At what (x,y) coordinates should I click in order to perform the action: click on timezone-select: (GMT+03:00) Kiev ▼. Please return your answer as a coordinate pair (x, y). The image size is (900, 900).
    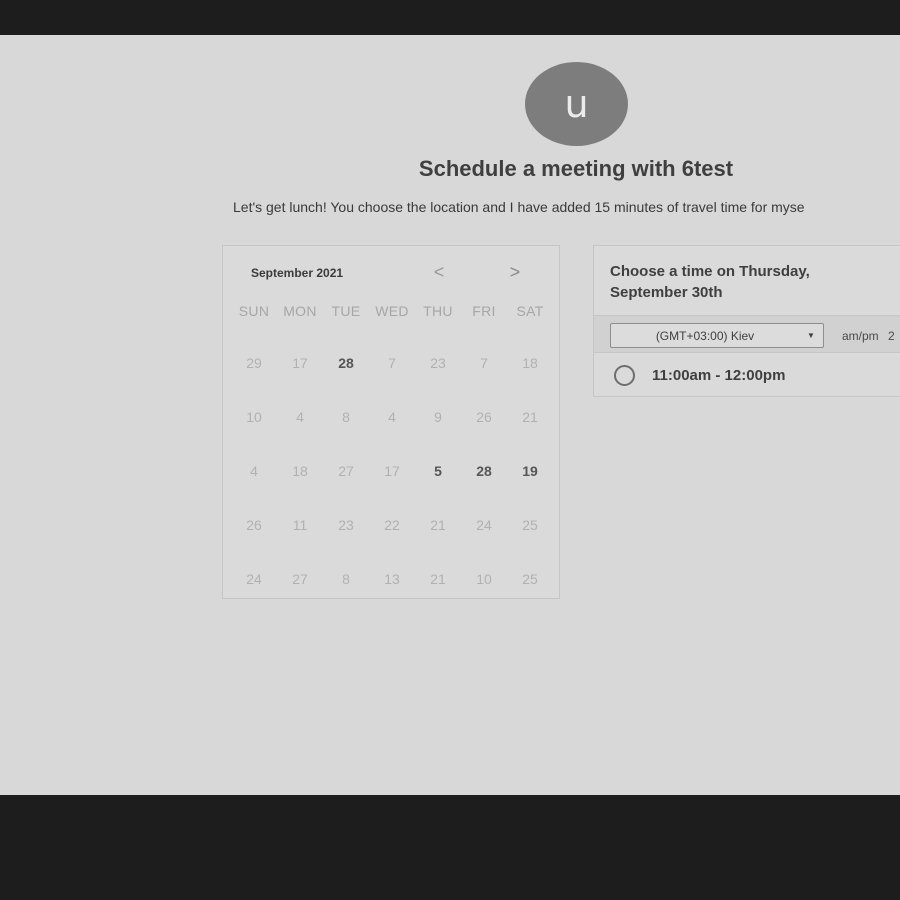
    Looking at the image, I should click on (717, 335).